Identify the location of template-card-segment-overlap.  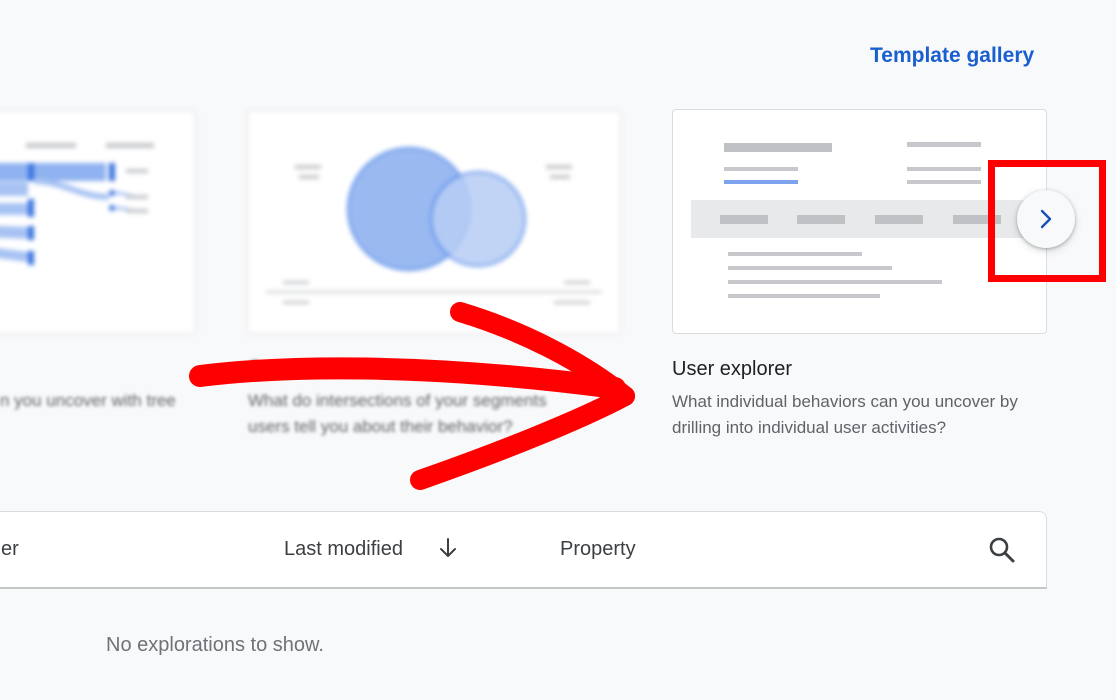
(434, 222).